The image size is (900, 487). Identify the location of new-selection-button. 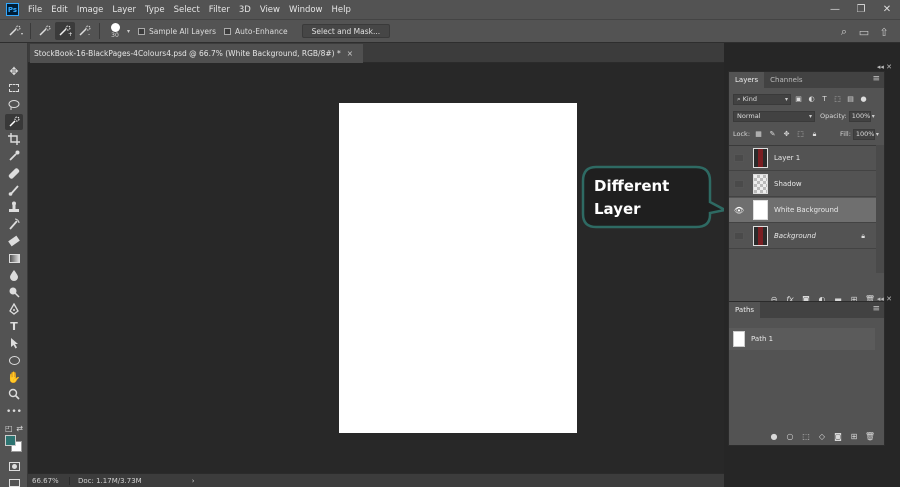
(45, 31).